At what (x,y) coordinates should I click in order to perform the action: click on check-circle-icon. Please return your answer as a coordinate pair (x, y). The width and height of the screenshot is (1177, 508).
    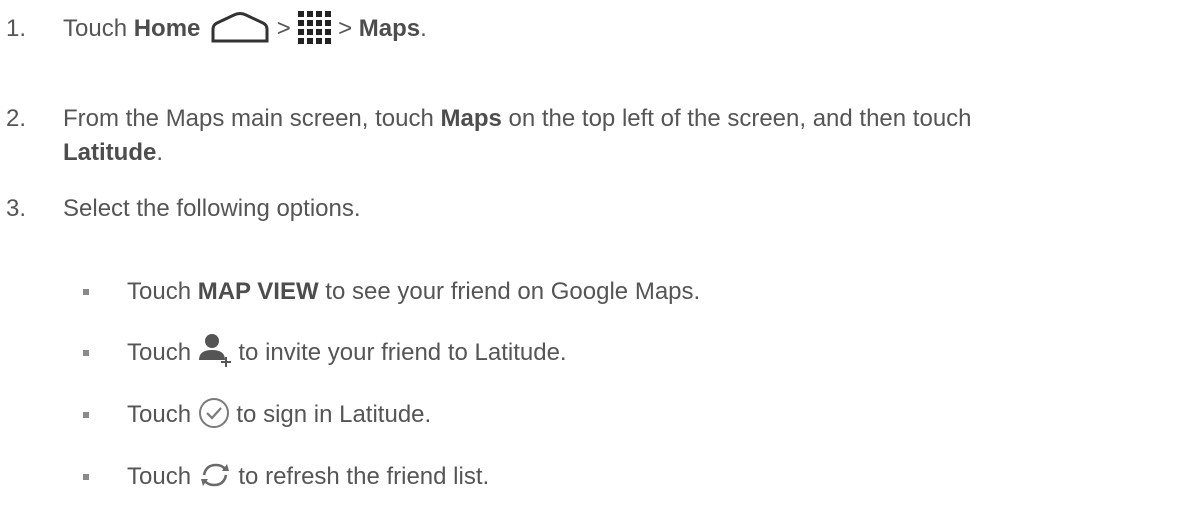
    Looking at the image, I should click on (213, 412).